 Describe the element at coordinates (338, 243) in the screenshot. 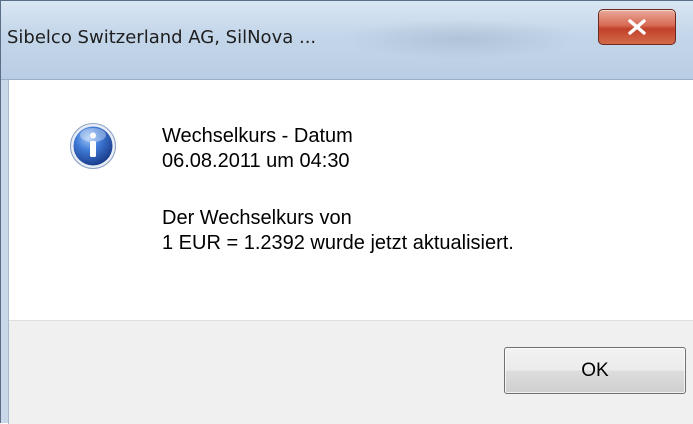

I see `message-line-4: 1 EUR = 1.2392 wurde jetzt aktualisiert.` at that location.